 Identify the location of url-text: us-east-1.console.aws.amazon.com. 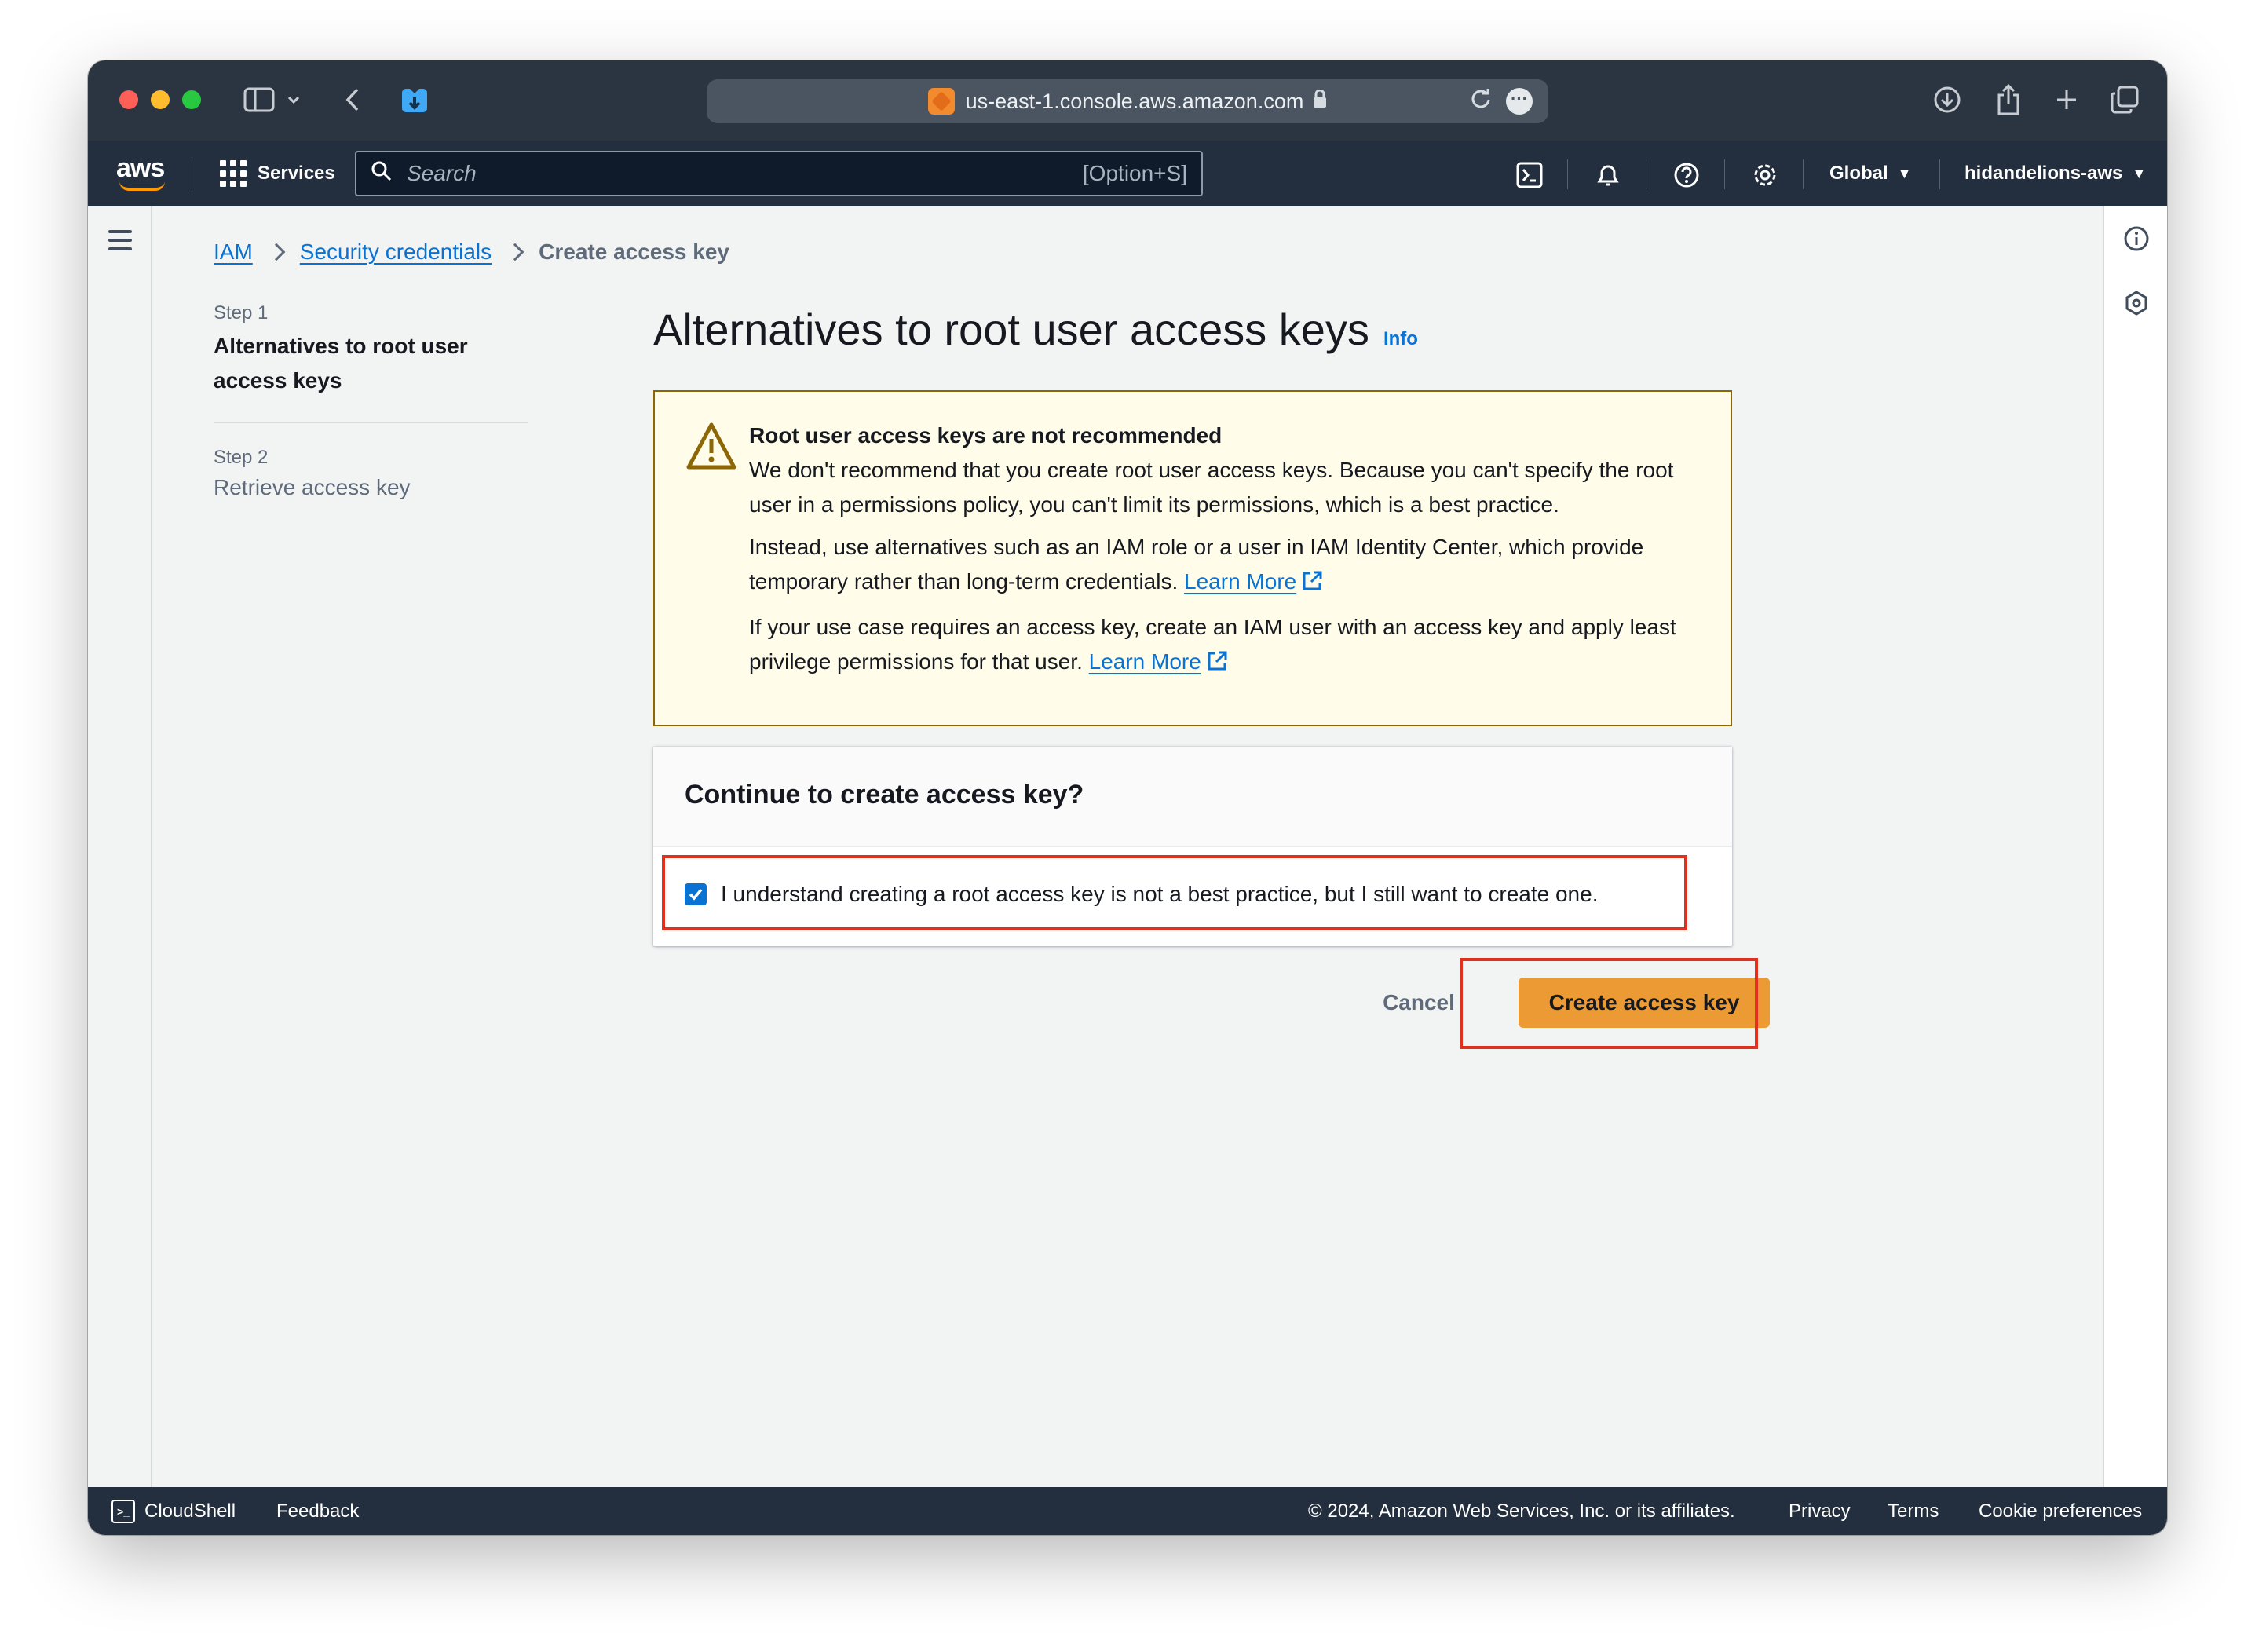
(1134, 101).